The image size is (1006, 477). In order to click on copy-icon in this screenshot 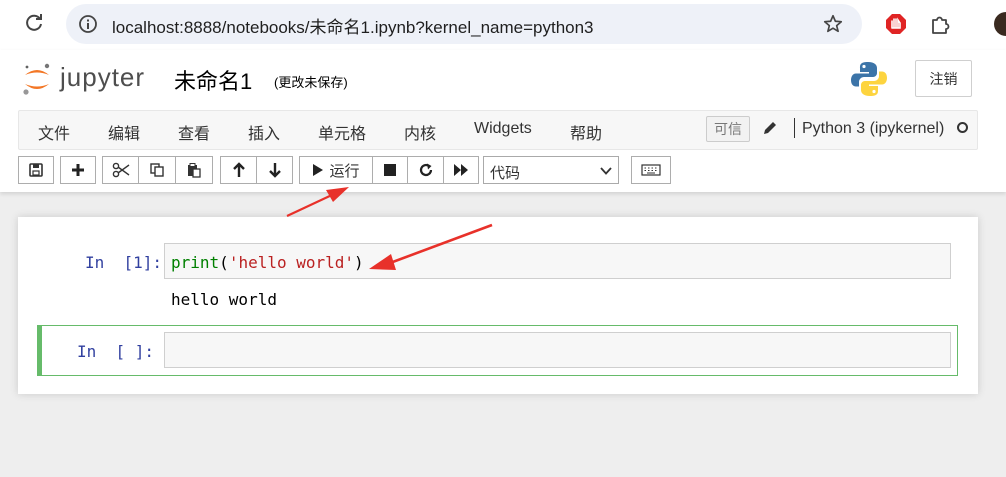, I will do `click(157, 170)`.